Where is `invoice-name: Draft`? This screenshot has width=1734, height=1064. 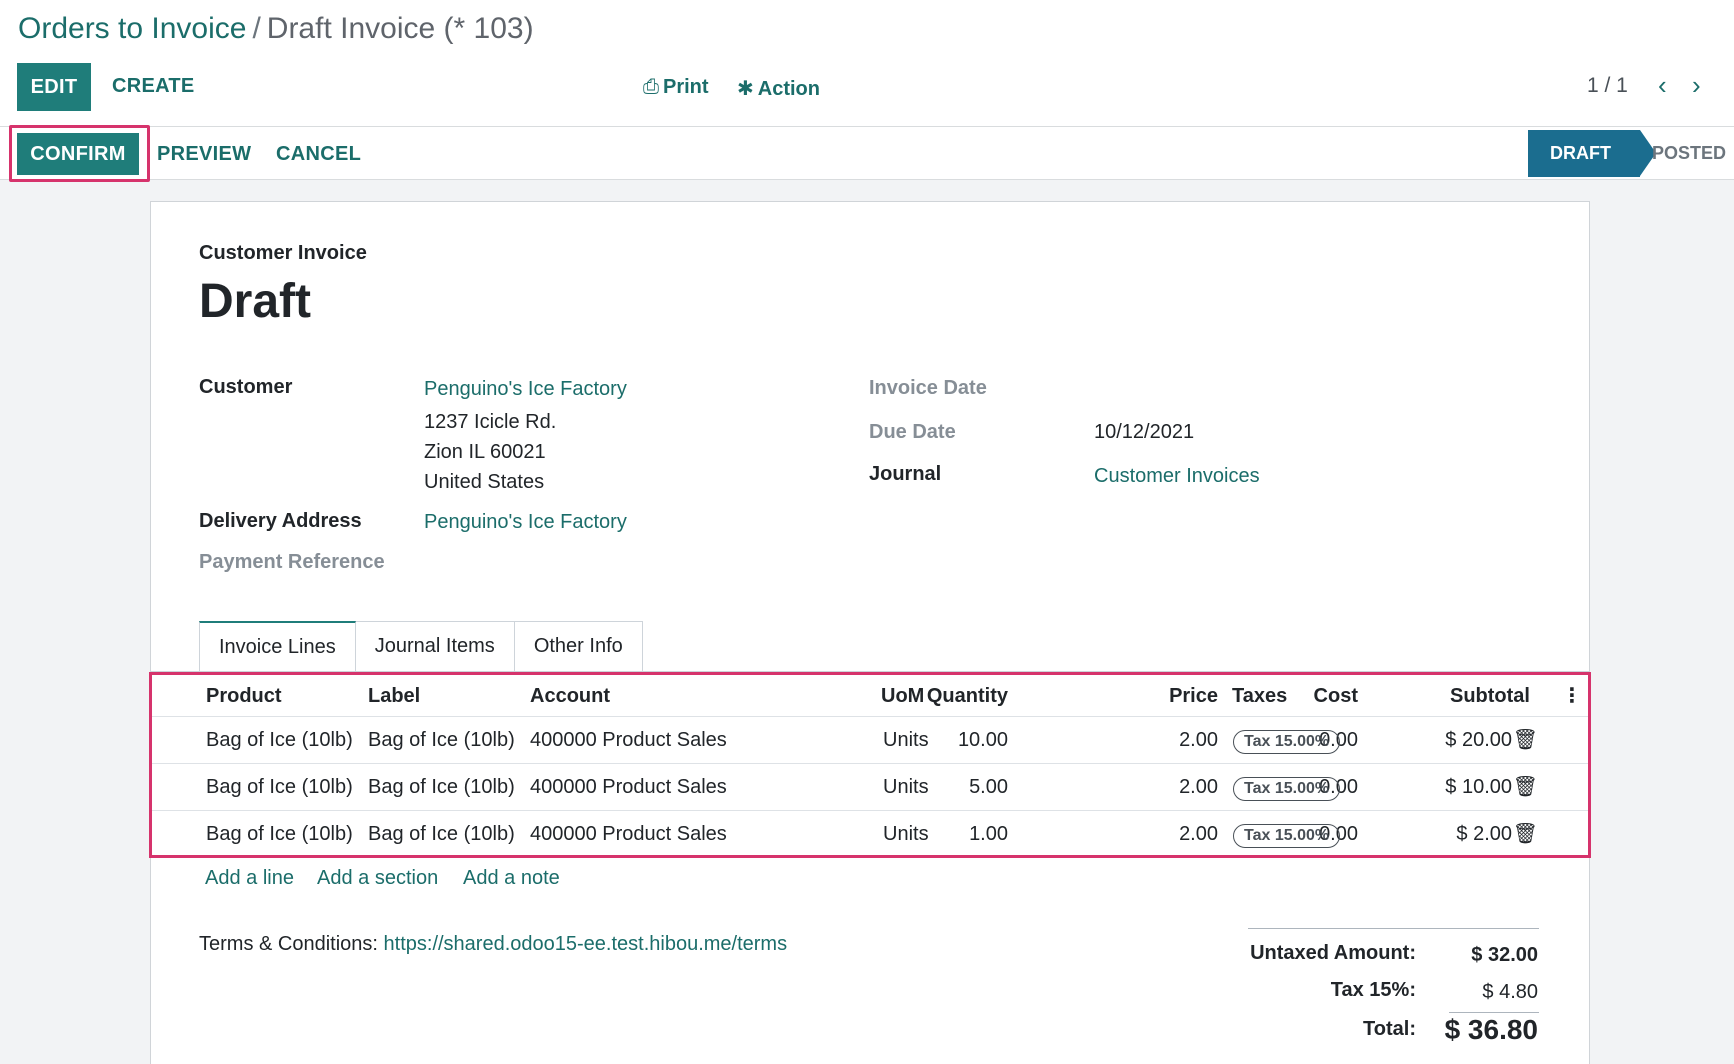
invoice-name: Draft is located at coordinates (255, 301).